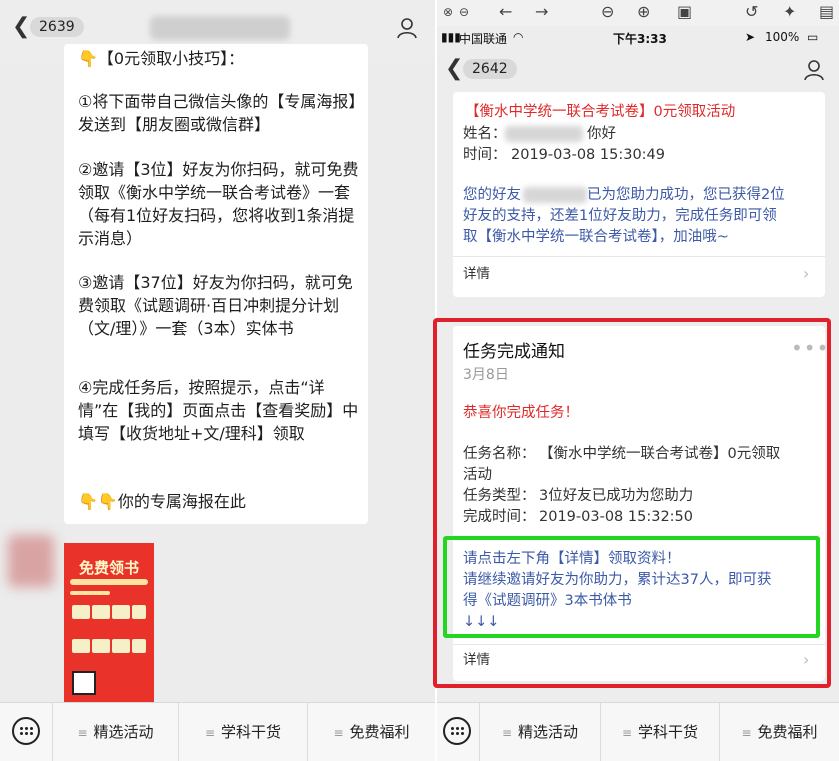 The image size is (839, 761). I want to click on chevron-right-icon: ›, so click(806, 273).